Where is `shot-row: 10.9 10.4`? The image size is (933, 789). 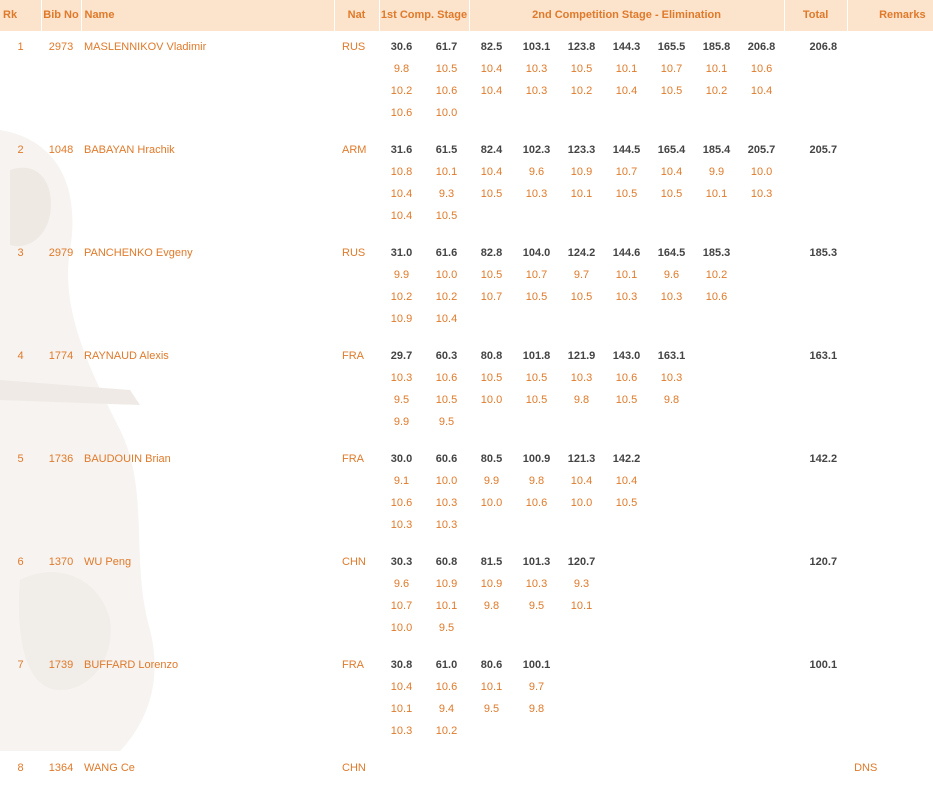
shot-row: 10.9 10.4 is located at coordinates (466, 324).